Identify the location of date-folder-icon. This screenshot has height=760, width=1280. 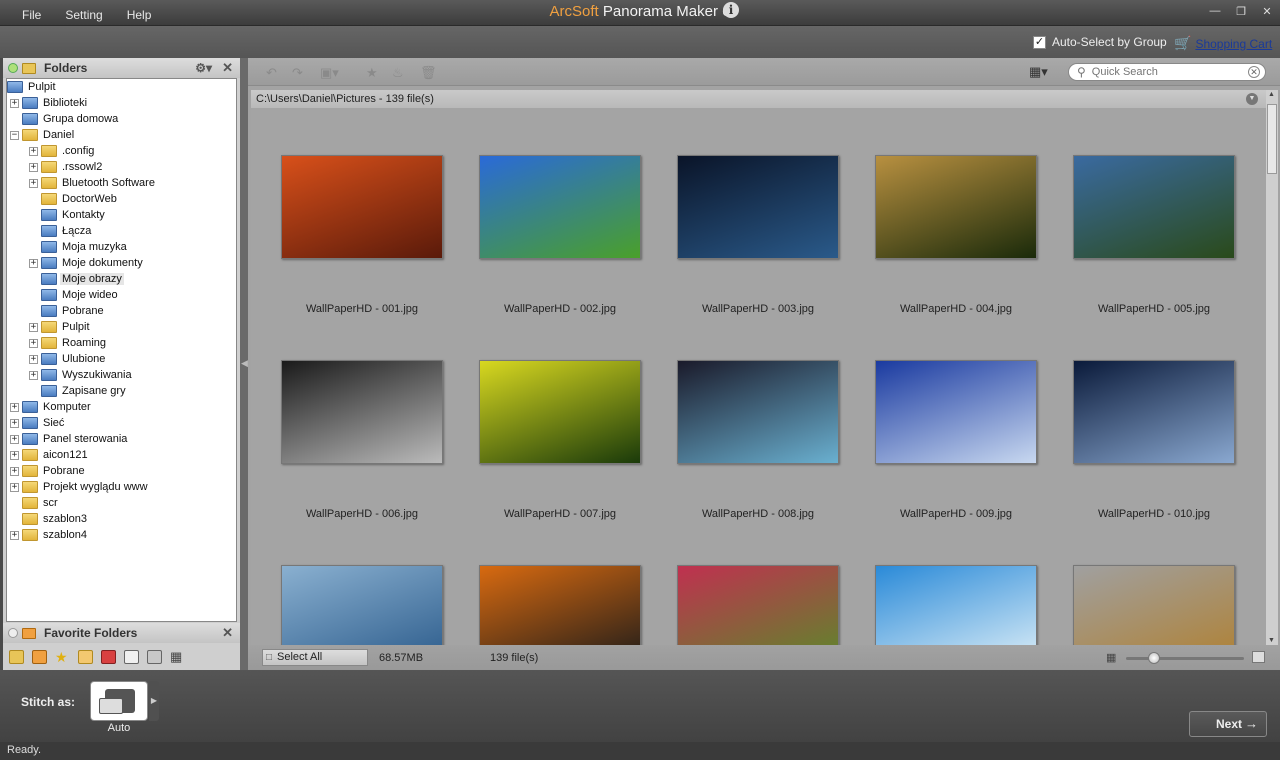
(154, 657).